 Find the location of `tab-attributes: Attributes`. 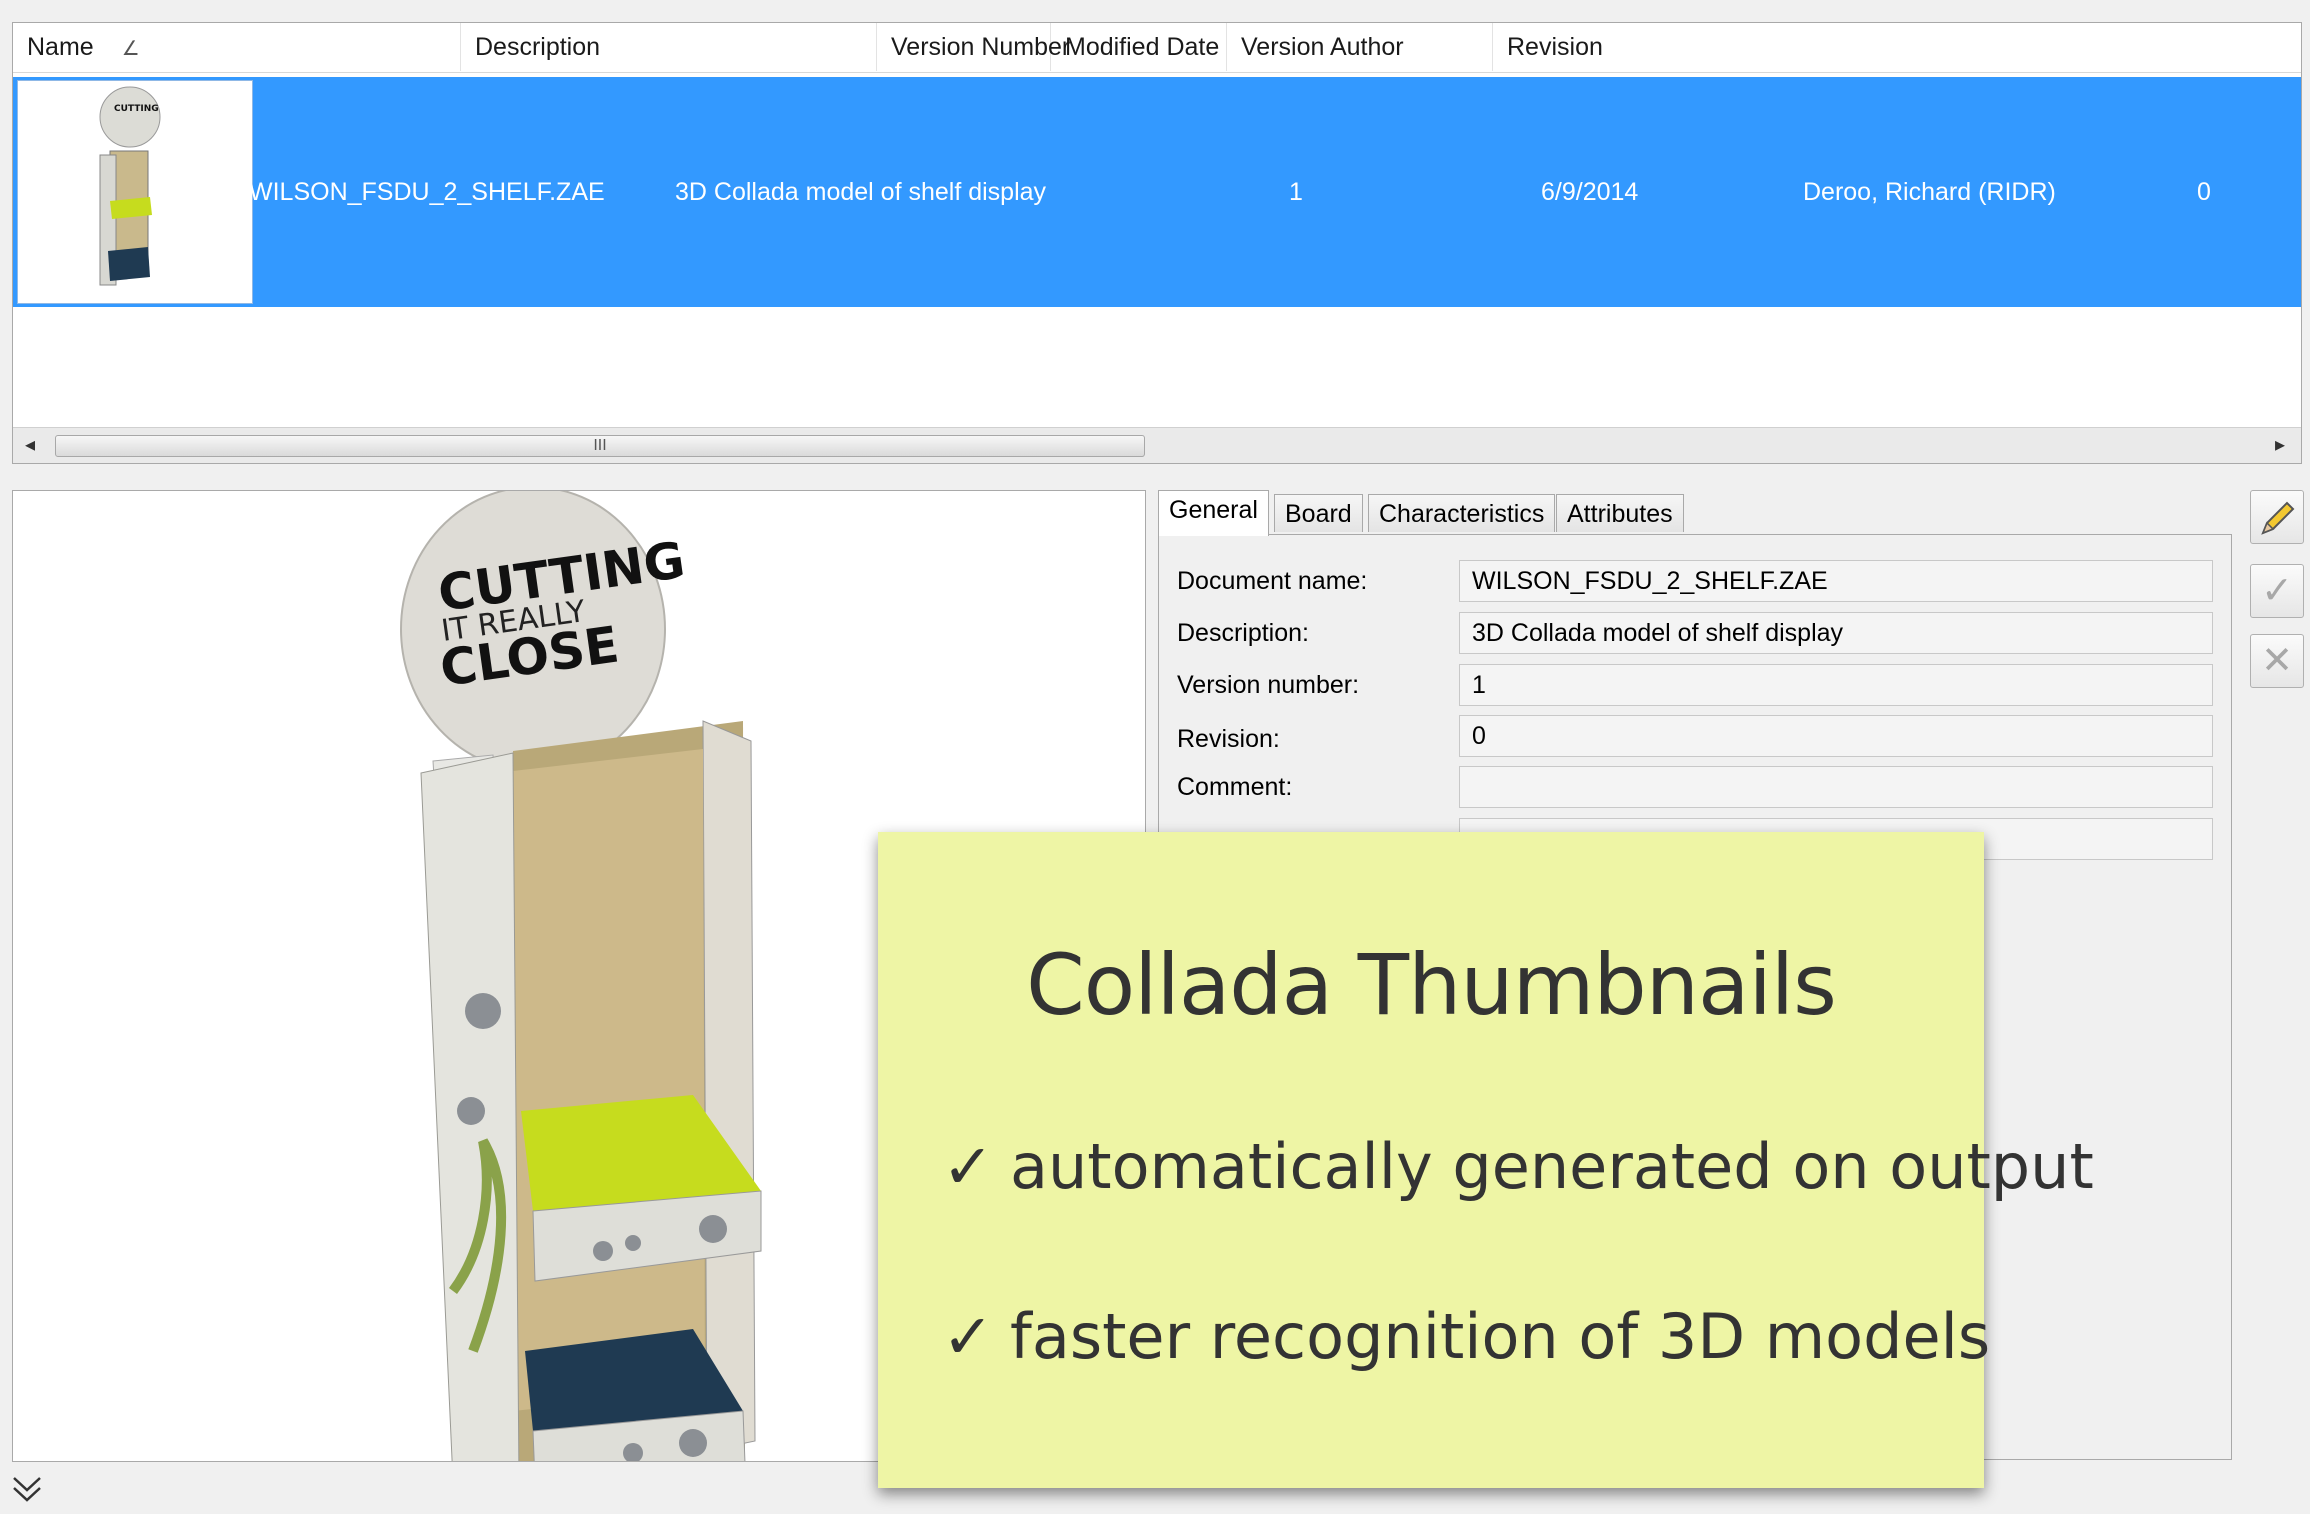

tab-attributes: Attributes is located at coordinates (1620, 513).